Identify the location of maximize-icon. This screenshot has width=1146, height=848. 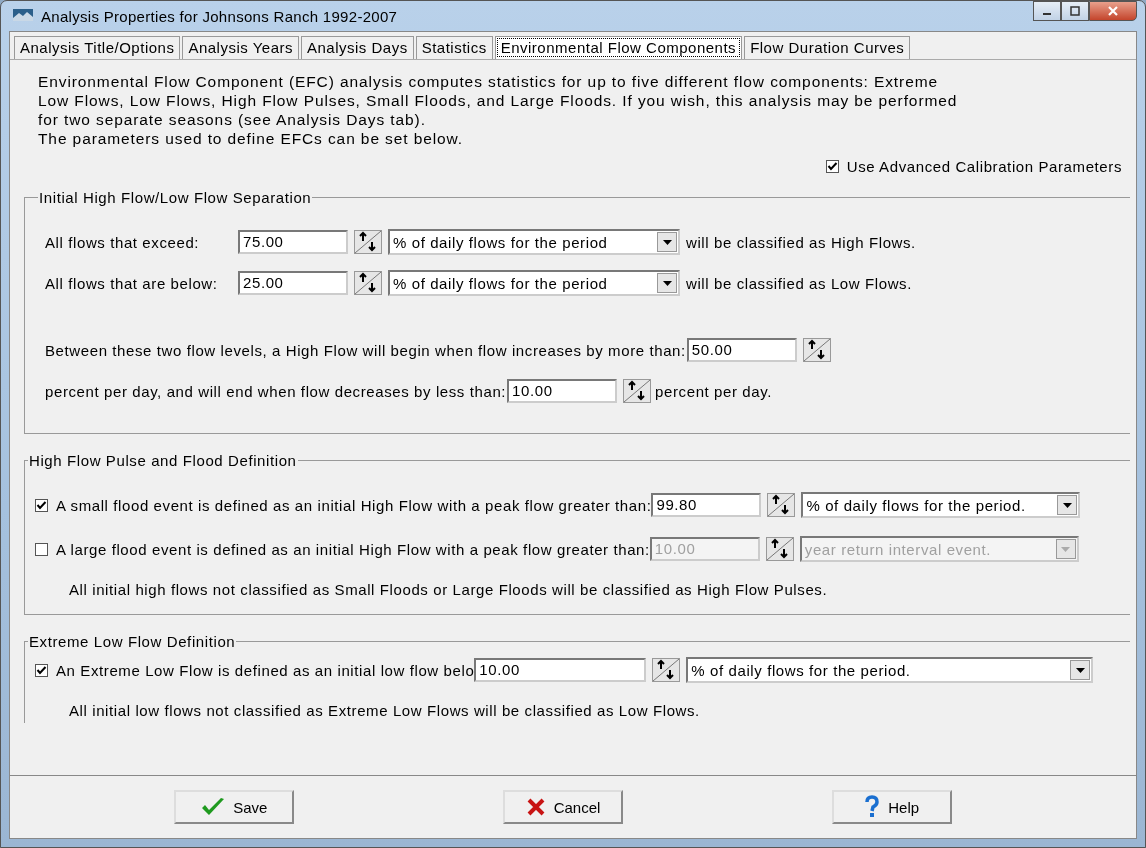
(1075, 11).